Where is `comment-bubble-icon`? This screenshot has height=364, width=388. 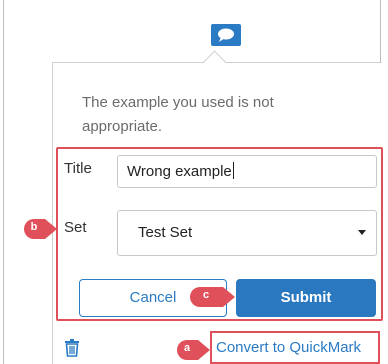 comment-bubble-icon is located at coordinates (226, 35).